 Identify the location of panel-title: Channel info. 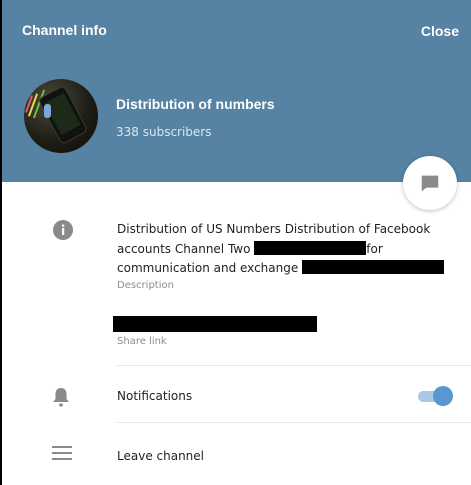
(64, 30).